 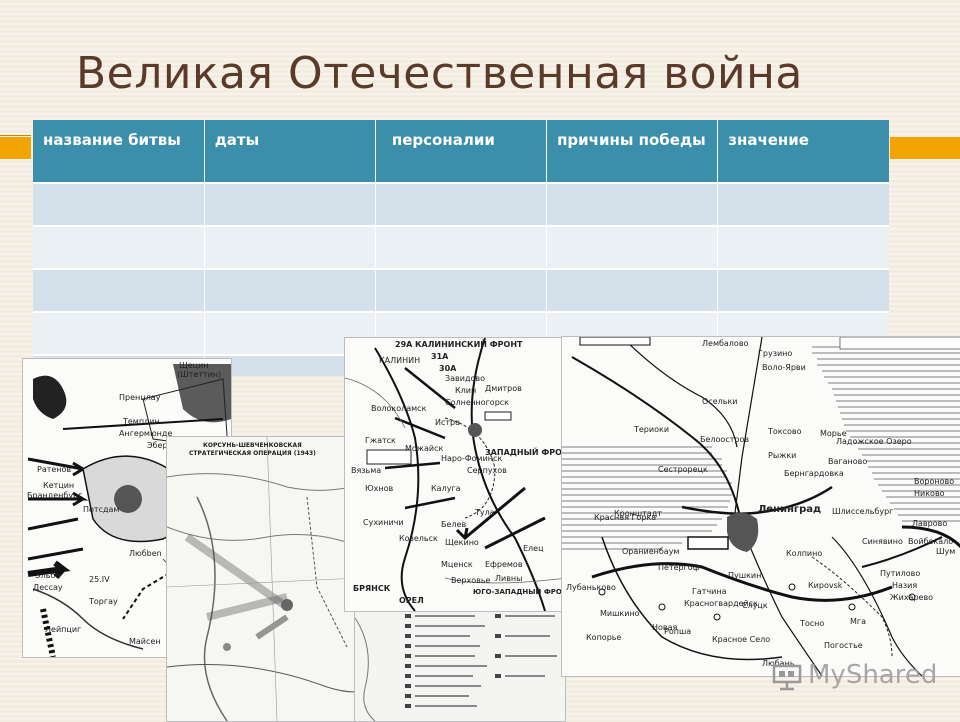 What do you see at coordinates (399, 408) in the screenshot?
I see `map-label: Волоколамск` at bounding box center [399, 408].